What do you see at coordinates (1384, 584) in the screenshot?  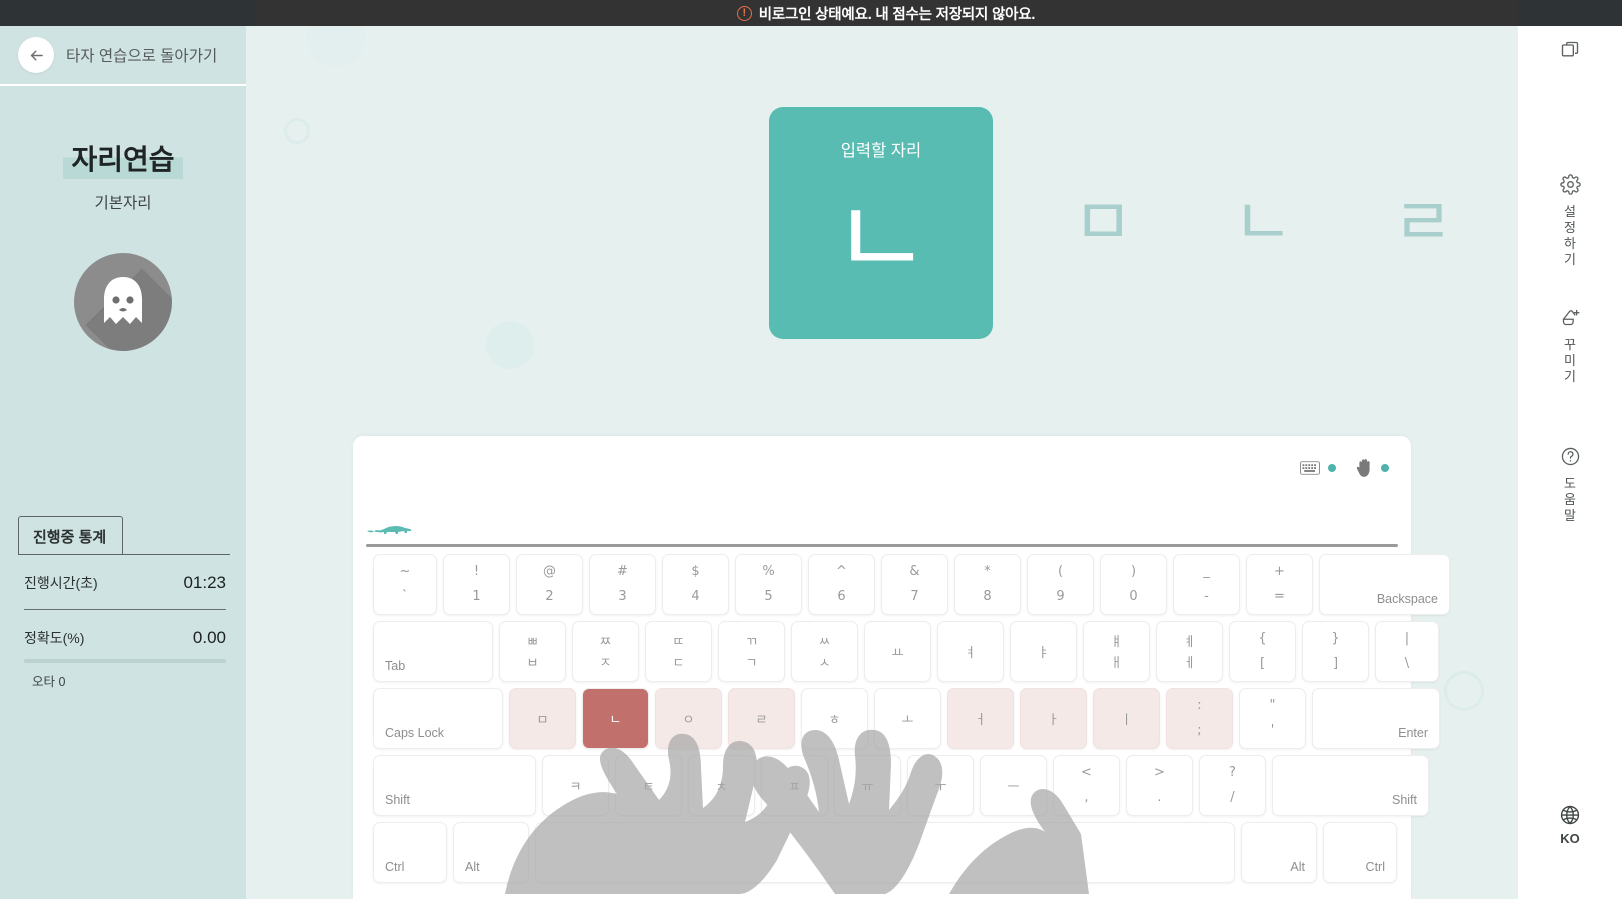 I see `key-backspace: Backspace` at bounding box center [1384, 584].